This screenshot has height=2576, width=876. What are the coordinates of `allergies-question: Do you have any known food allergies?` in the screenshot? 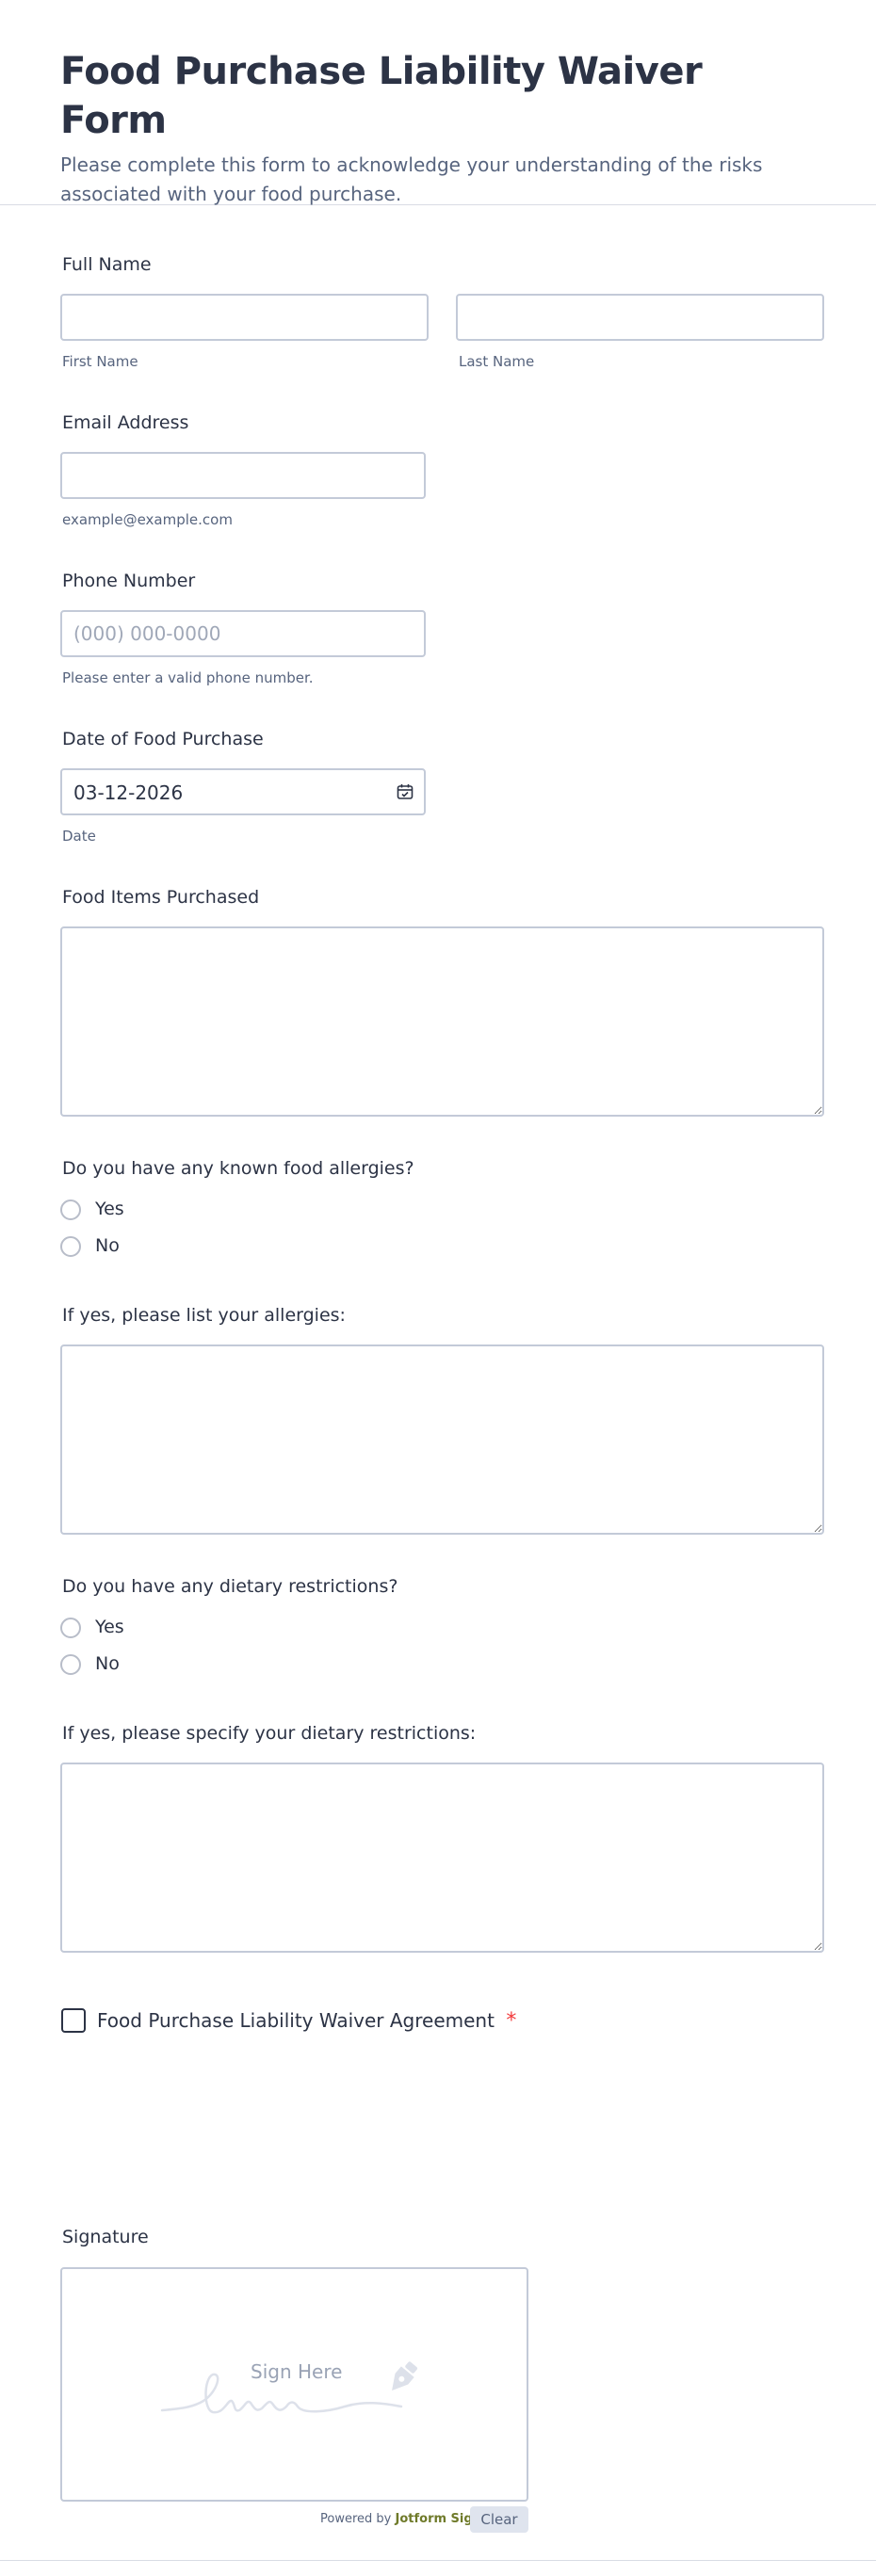 It's located at (238, 1168).